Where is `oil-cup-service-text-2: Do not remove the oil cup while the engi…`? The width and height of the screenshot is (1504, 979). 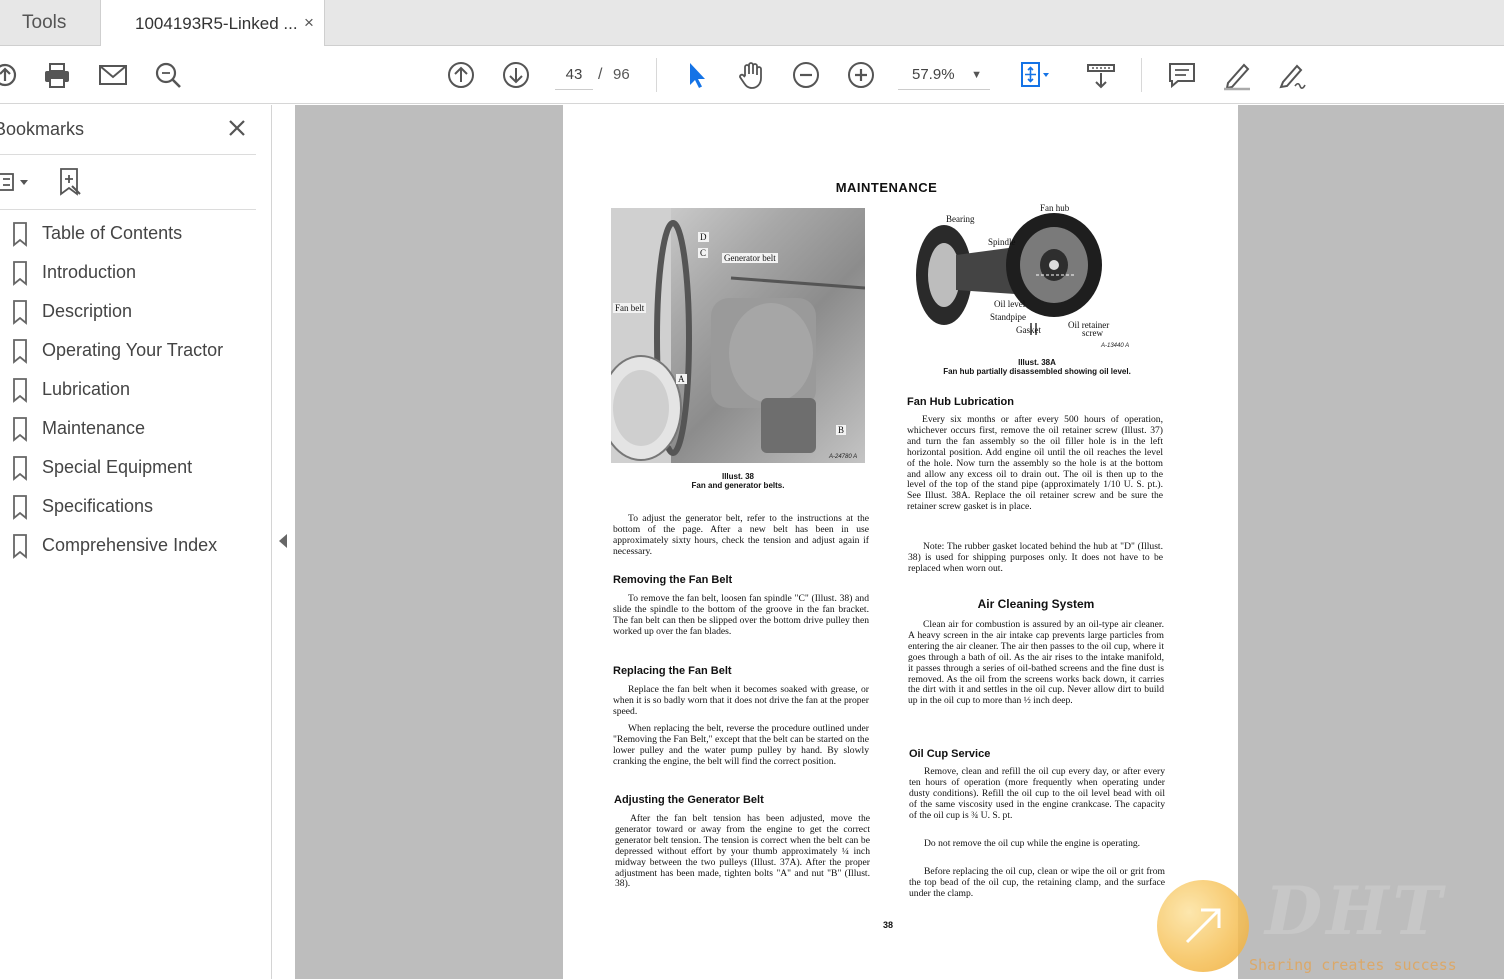 oil-cup-service-text-2: Do not remove the oil cup while the engi… is located at coordinates (1032, 843).